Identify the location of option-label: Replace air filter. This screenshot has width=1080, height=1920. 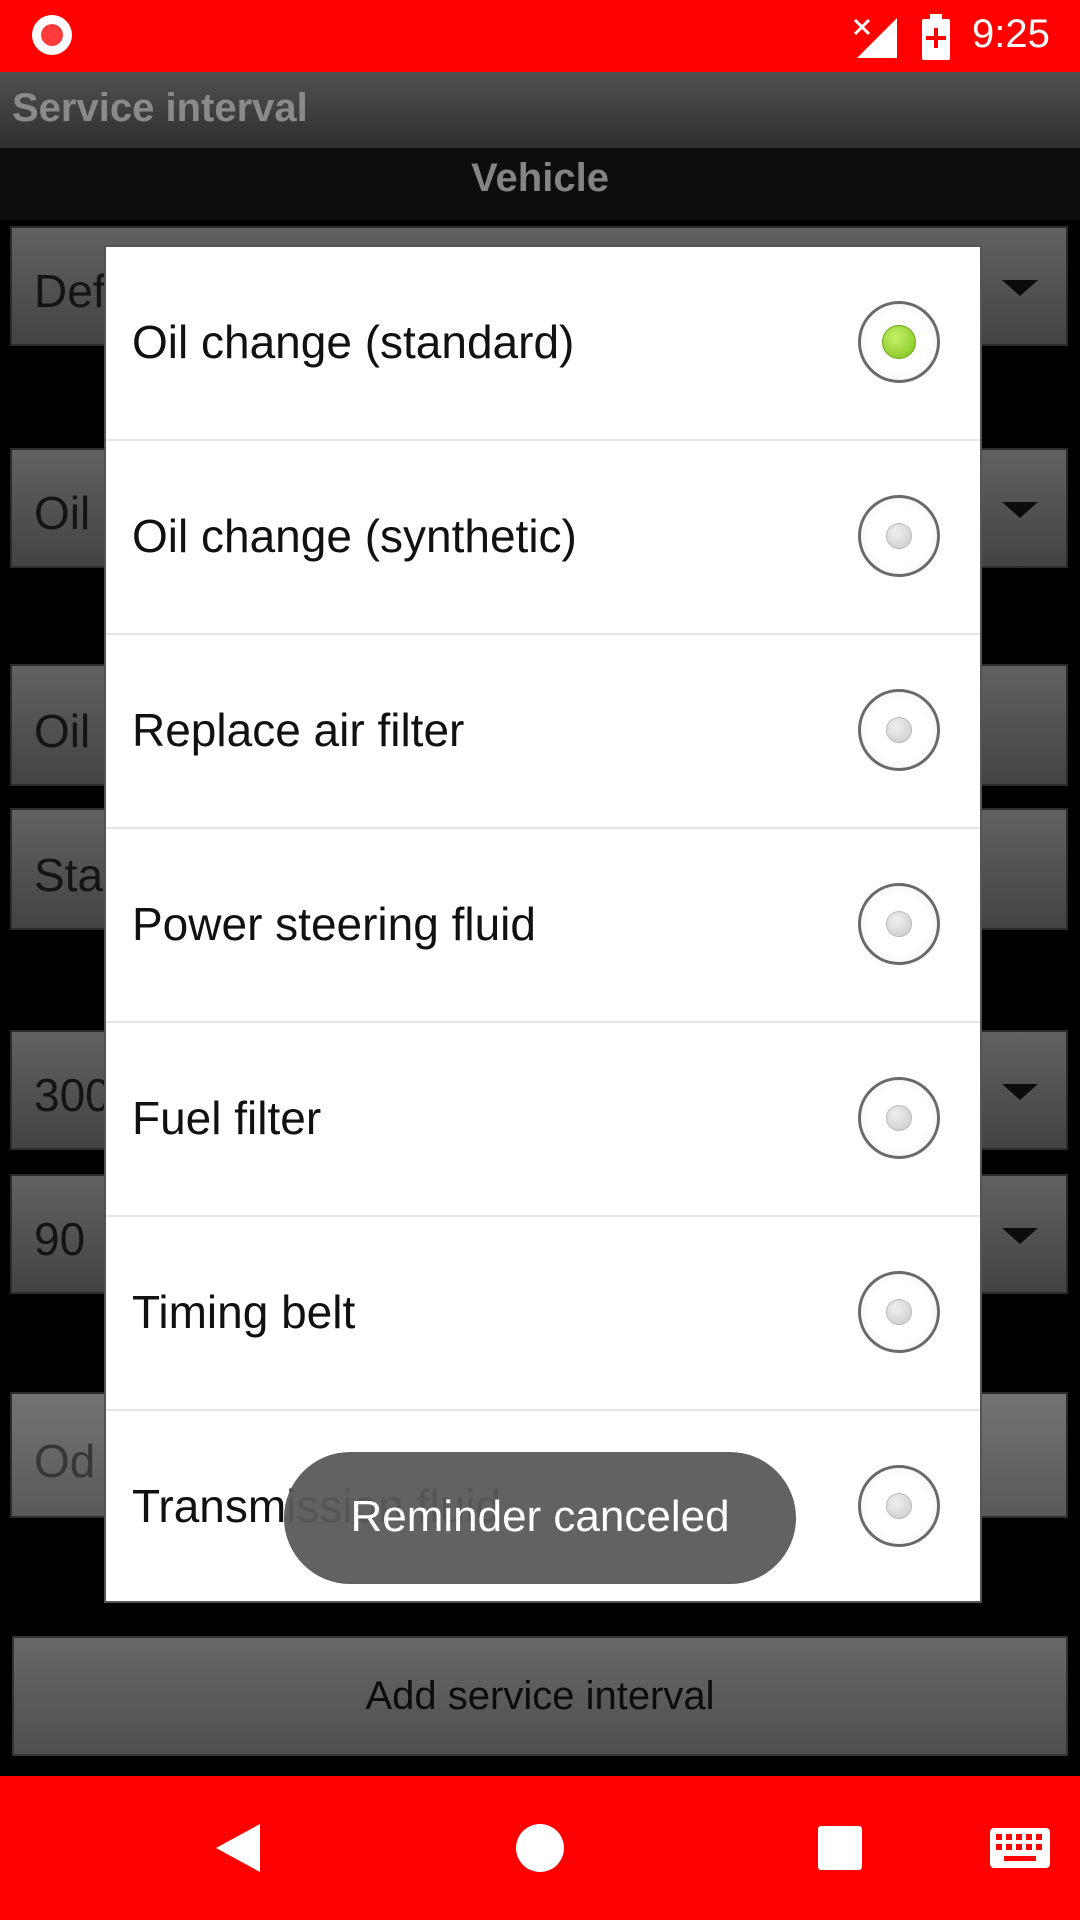
(298, 730).